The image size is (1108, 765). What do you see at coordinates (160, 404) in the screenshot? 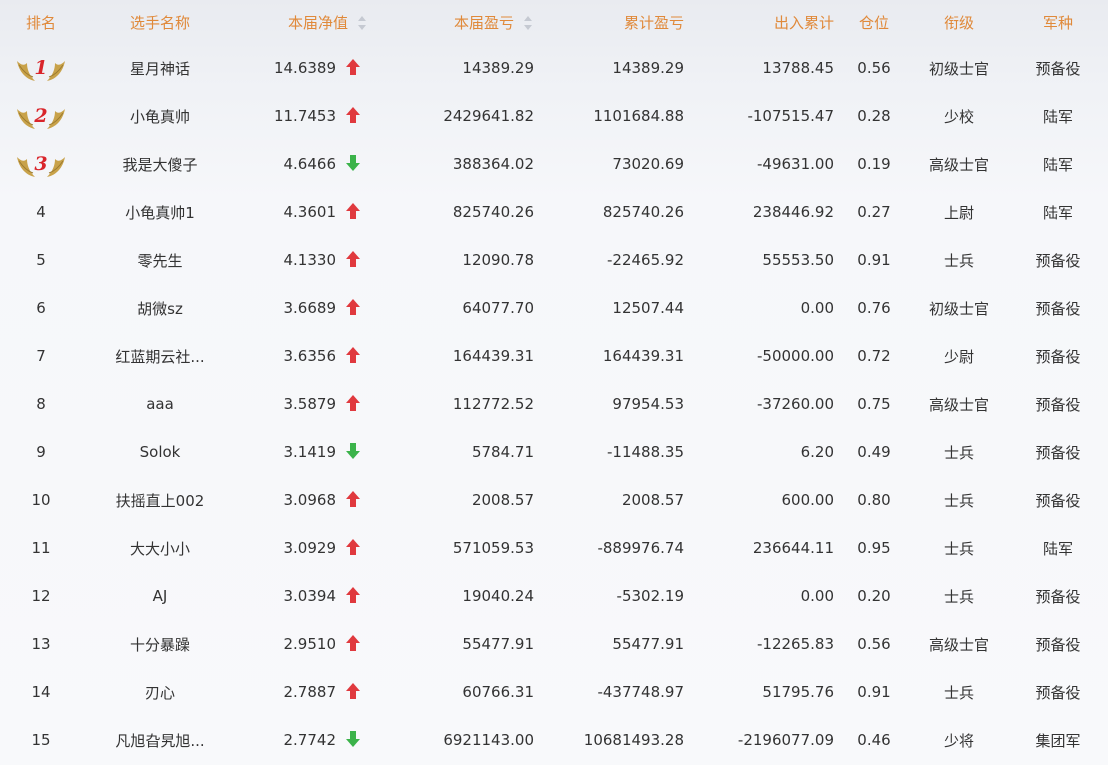
I see `player-name: aaa` at bounding box center [160, 404].